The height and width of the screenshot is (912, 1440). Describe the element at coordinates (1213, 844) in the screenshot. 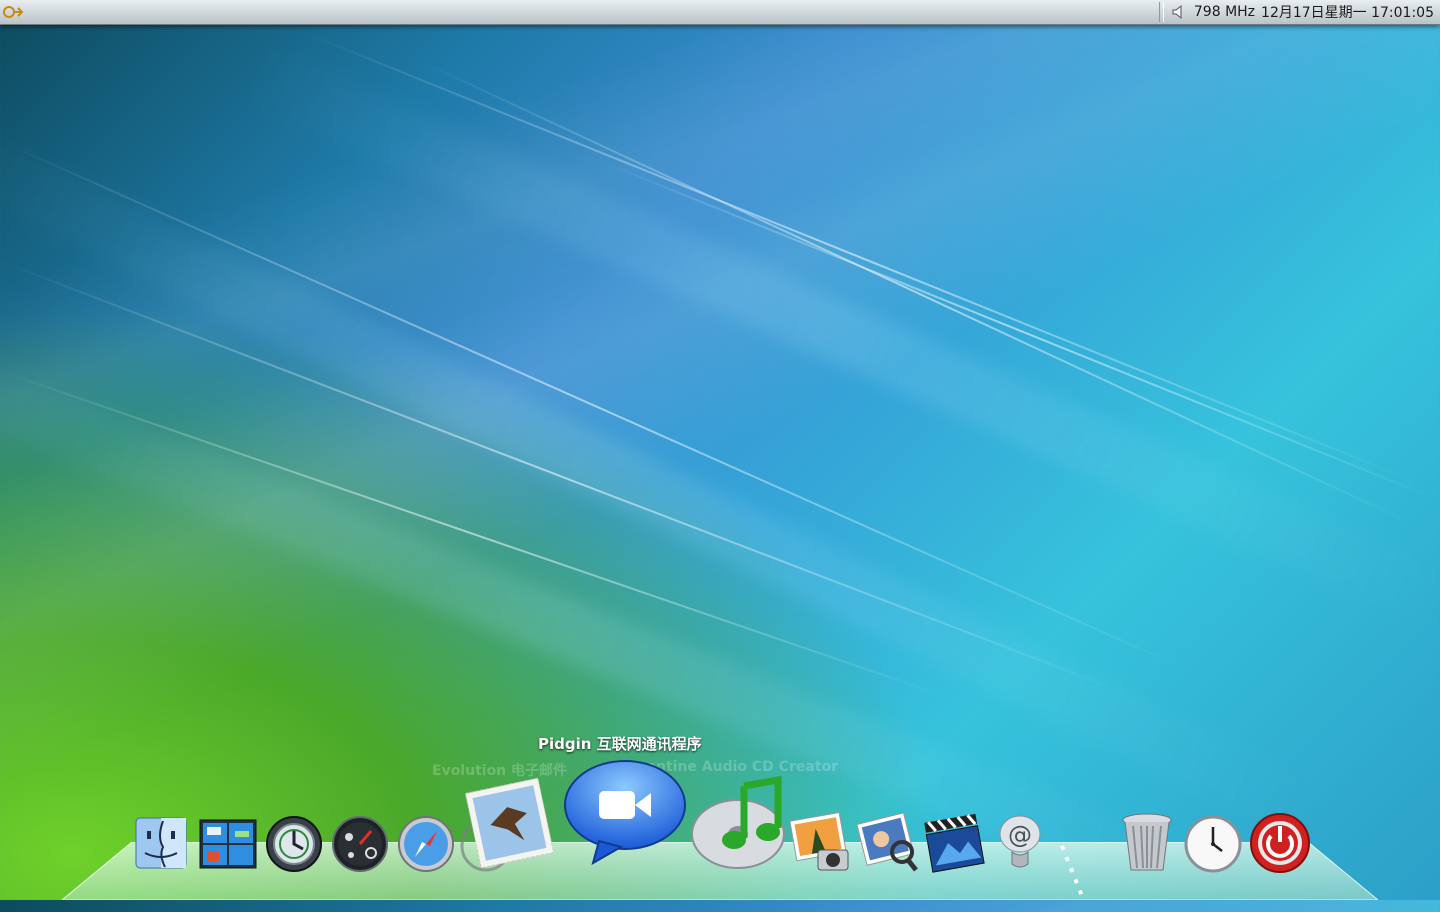

I see `clock-icon` at that location.